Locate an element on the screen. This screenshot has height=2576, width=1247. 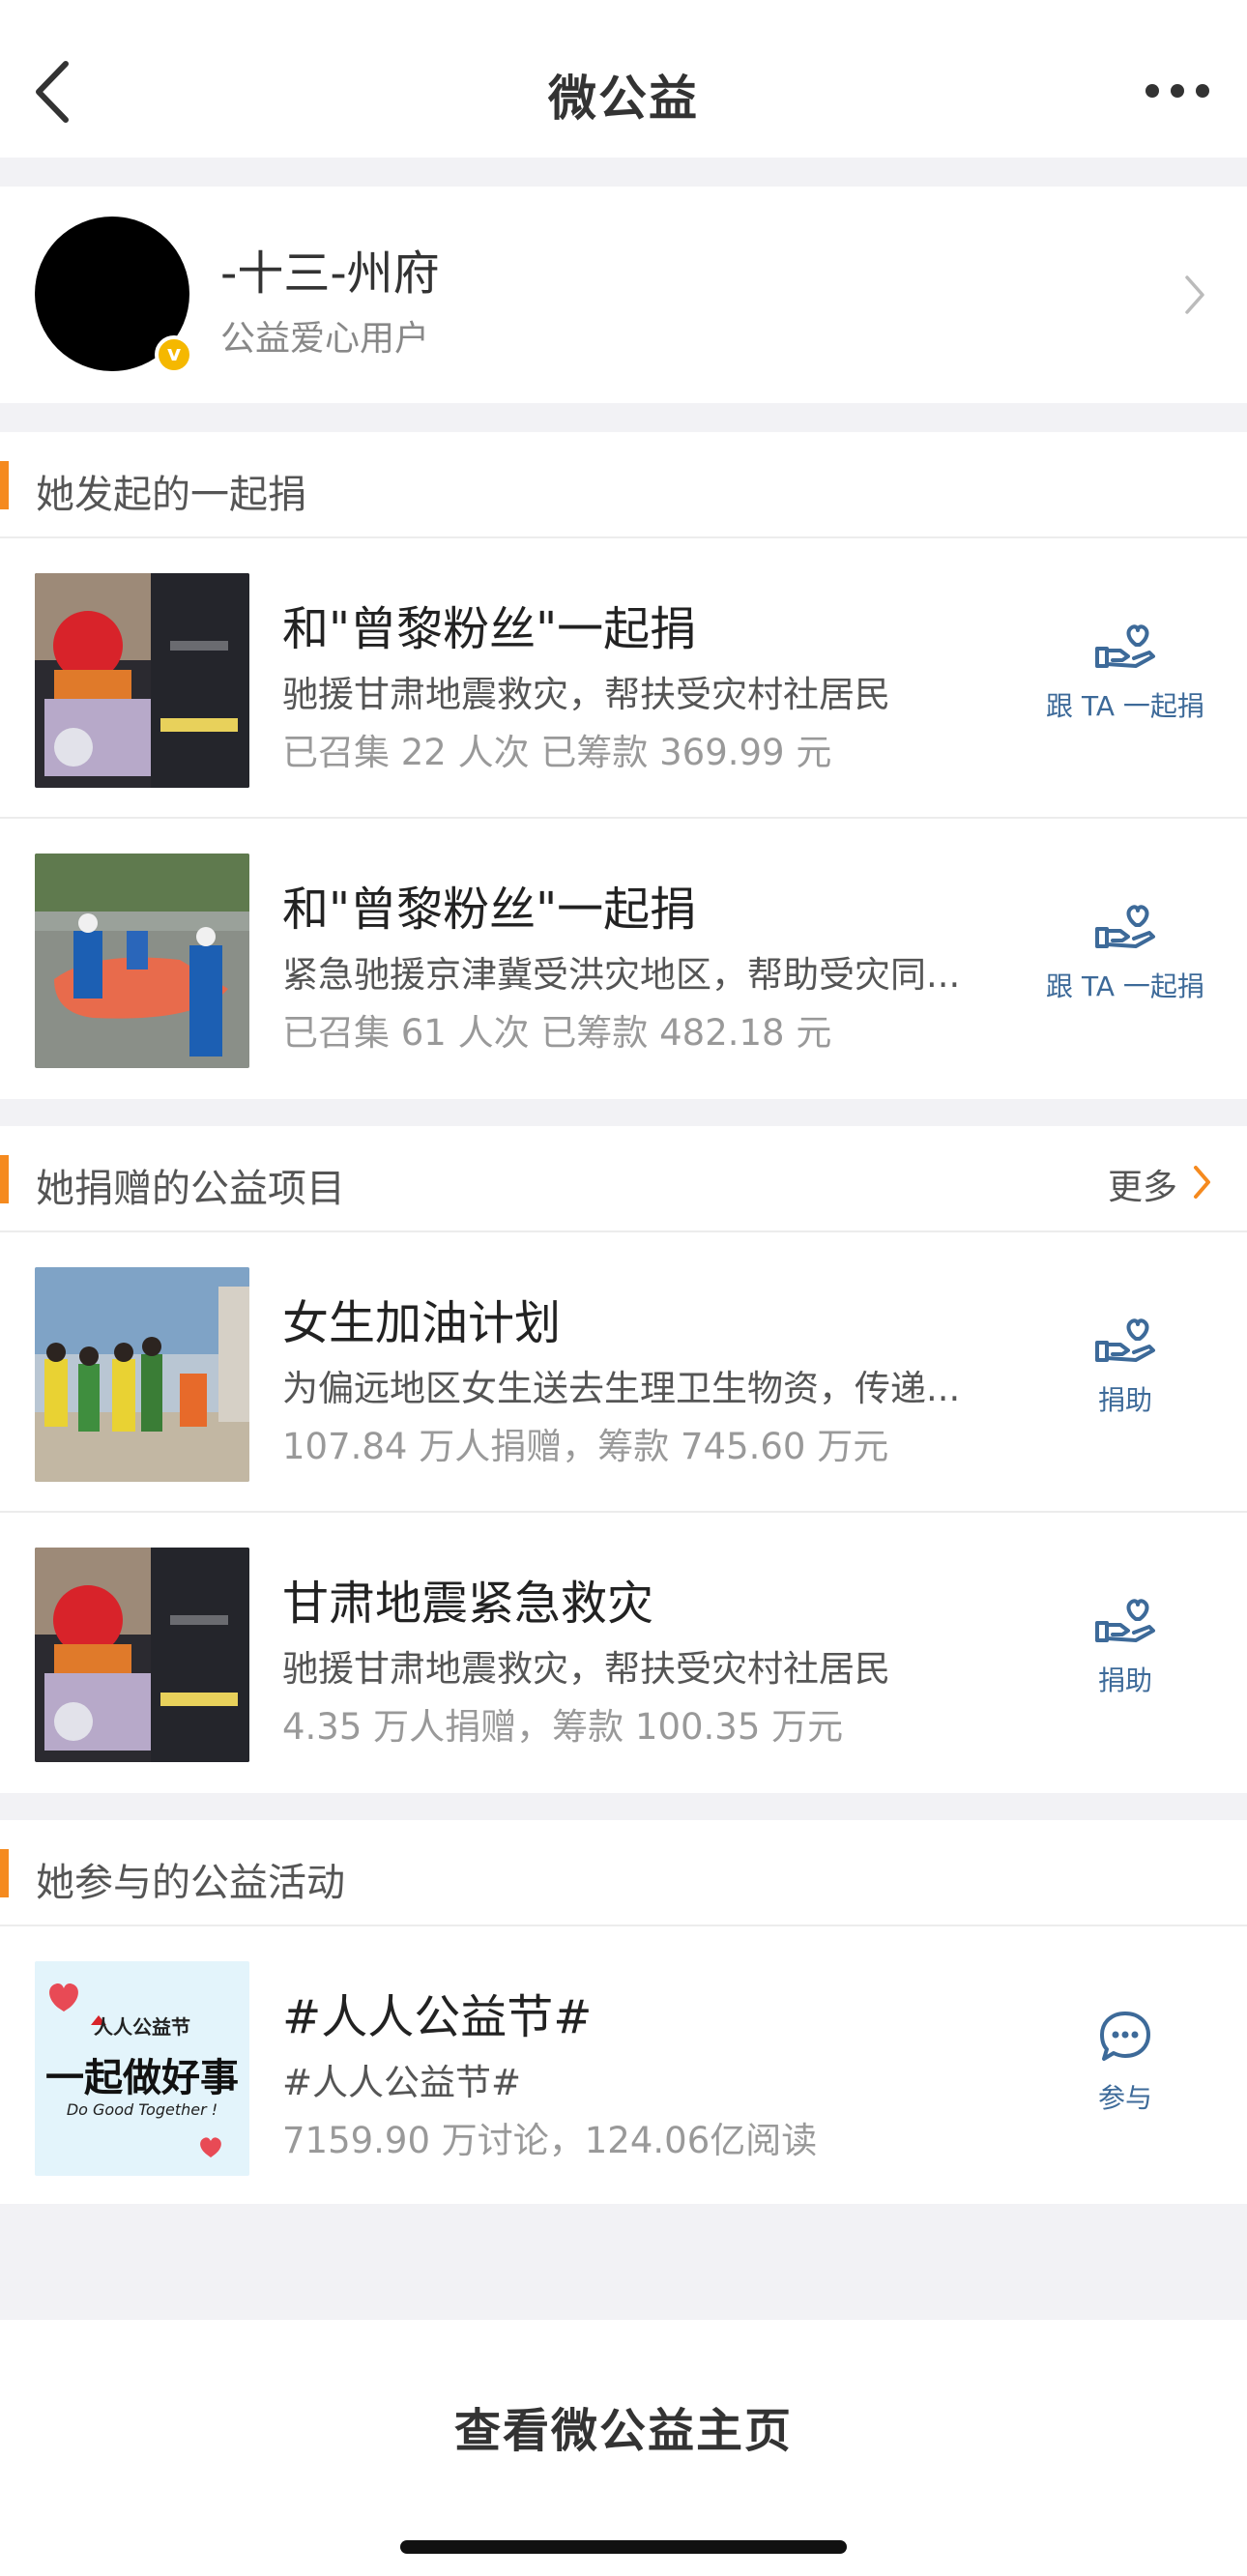
action-label: 参与 is located at coordinates (1124, 2098).